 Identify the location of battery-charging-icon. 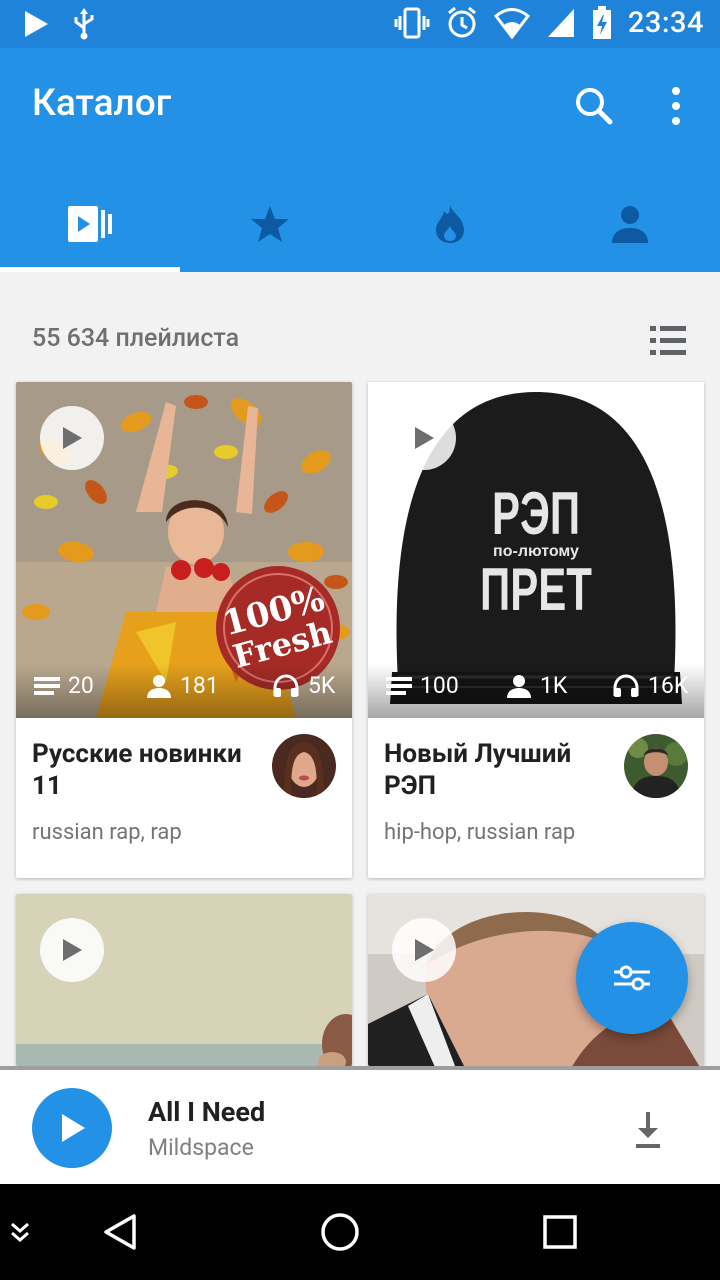
(601, 22).